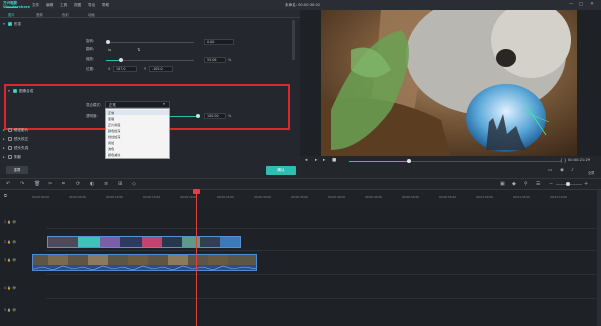  I want to click on section-lens-distortion: 镜头失真, so click(21, 148).